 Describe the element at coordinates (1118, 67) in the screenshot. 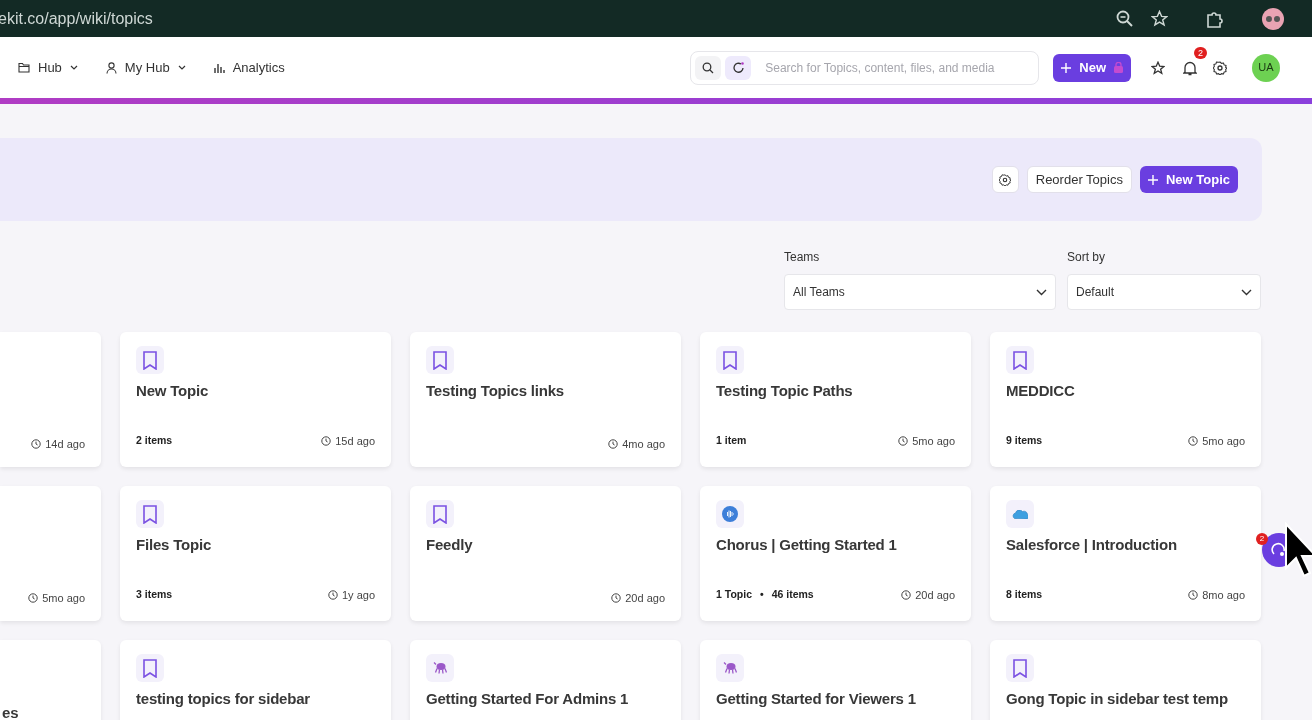

I see `lock-icon` at that location.